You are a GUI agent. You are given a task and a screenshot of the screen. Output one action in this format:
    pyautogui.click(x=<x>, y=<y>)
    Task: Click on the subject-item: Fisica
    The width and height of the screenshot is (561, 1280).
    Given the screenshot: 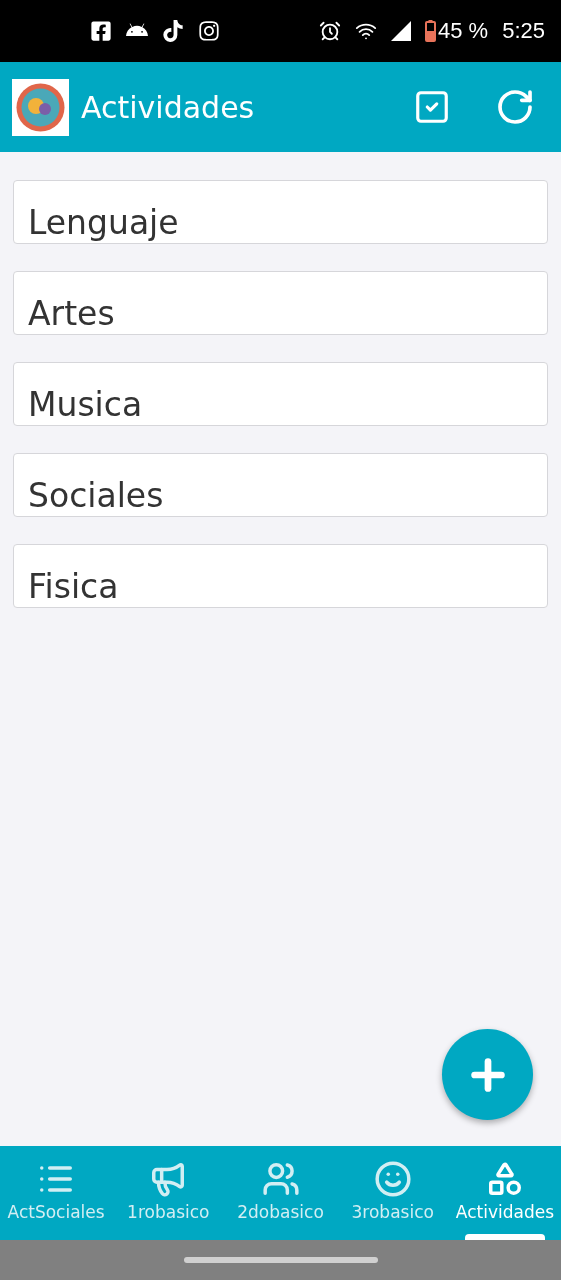 What is the action you would take?
    pyautogui.click(x=280, y=576)
    